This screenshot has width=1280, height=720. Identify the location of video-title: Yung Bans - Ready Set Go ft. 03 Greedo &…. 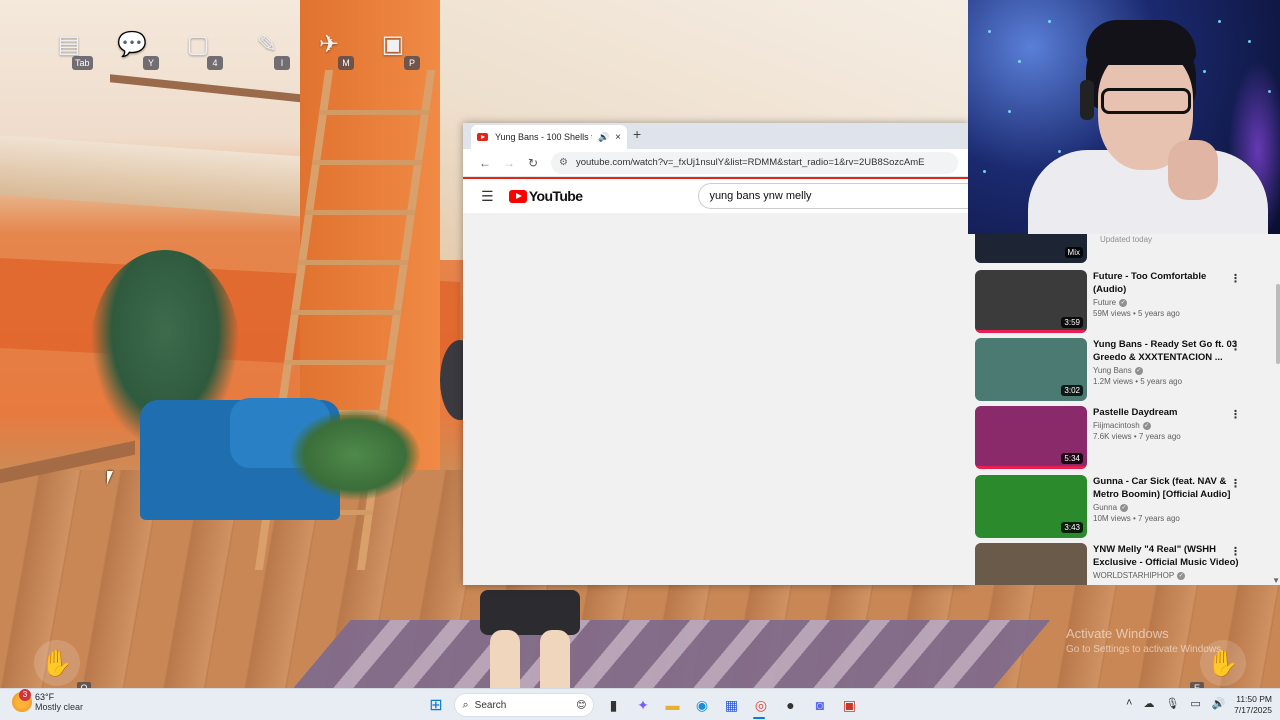
(1166, 351).